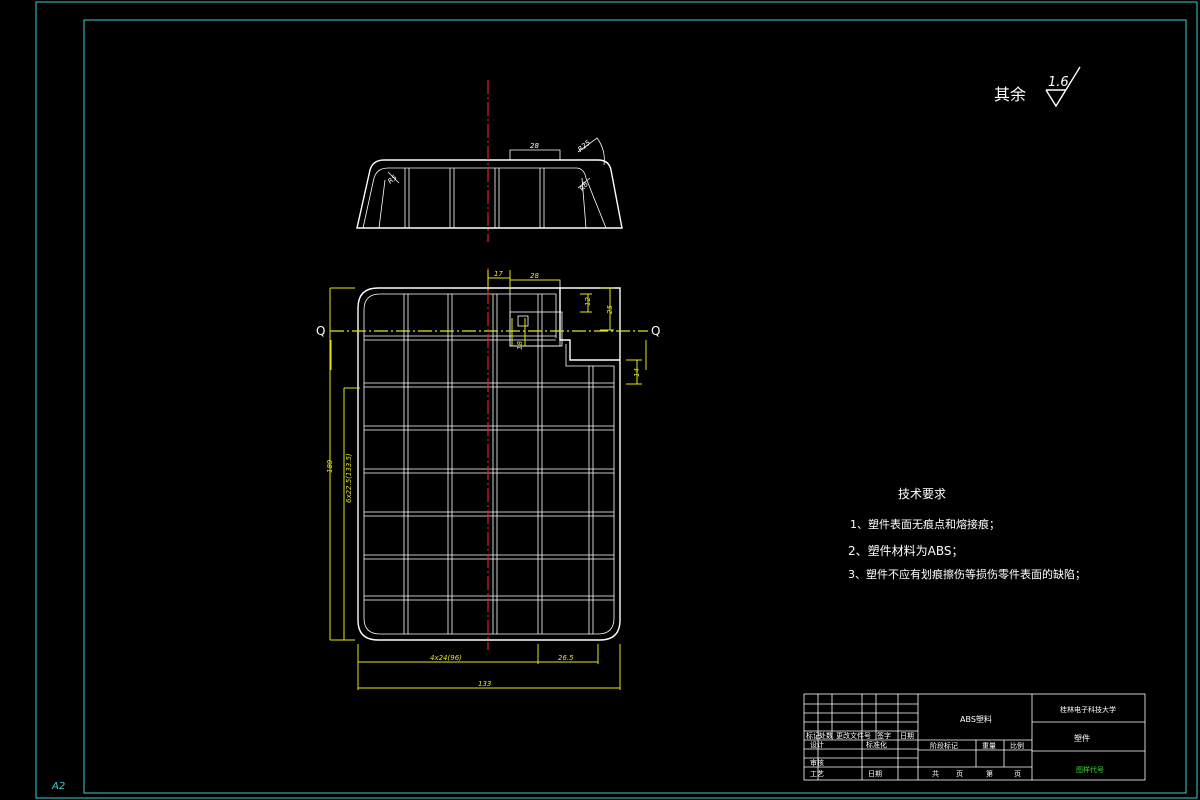 This screenshot has height=800, width=1200. Describe the element at coordinates (584, 186) in the screenshot. I see `dim-r8: R8` at that location.